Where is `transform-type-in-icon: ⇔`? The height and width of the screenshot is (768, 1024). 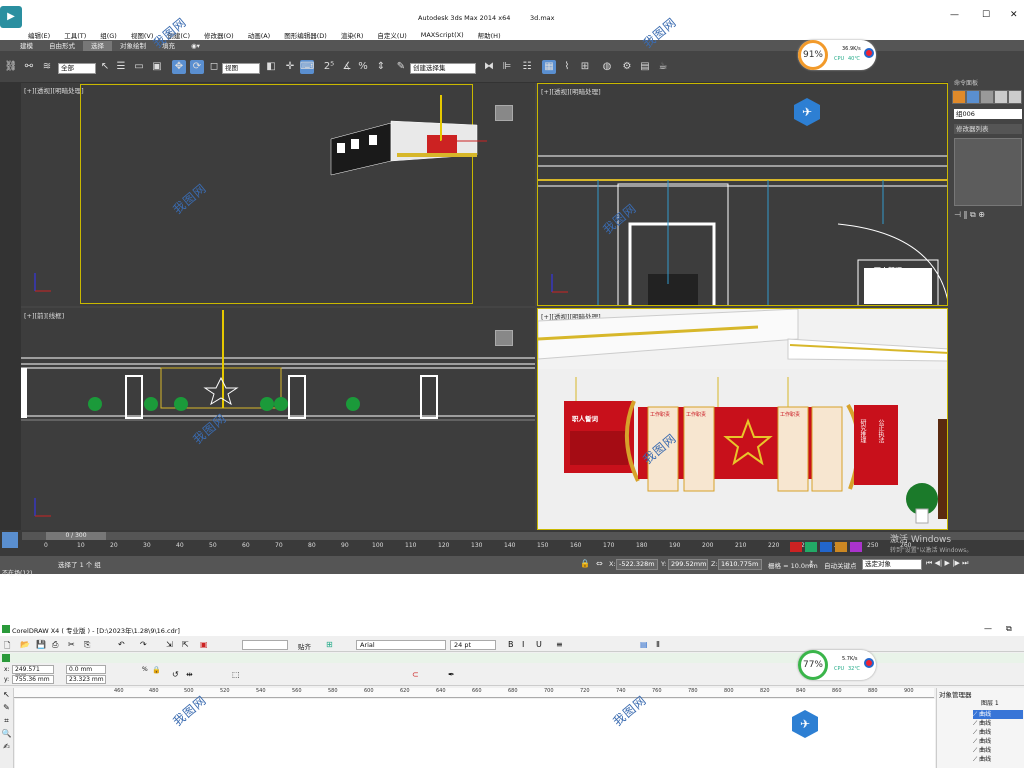 transform-type-in-icon: ⇔ is located at coordinates (599, 563).